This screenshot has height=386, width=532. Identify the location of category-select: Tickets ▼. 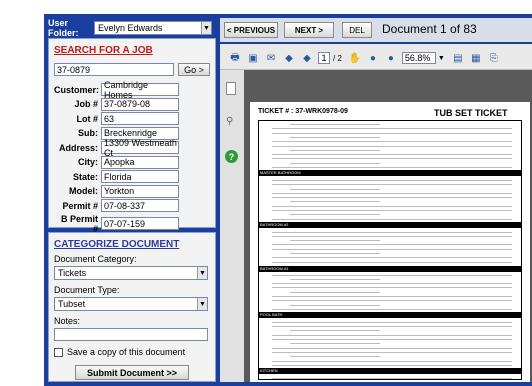
(131, 273).